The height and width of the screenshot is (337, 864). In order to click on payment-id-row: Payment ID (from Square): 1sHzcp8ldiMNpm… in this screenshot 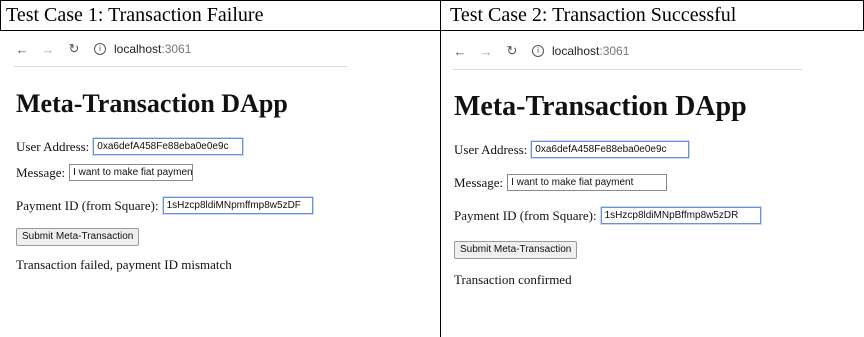, I will do `click(164, 205)`.